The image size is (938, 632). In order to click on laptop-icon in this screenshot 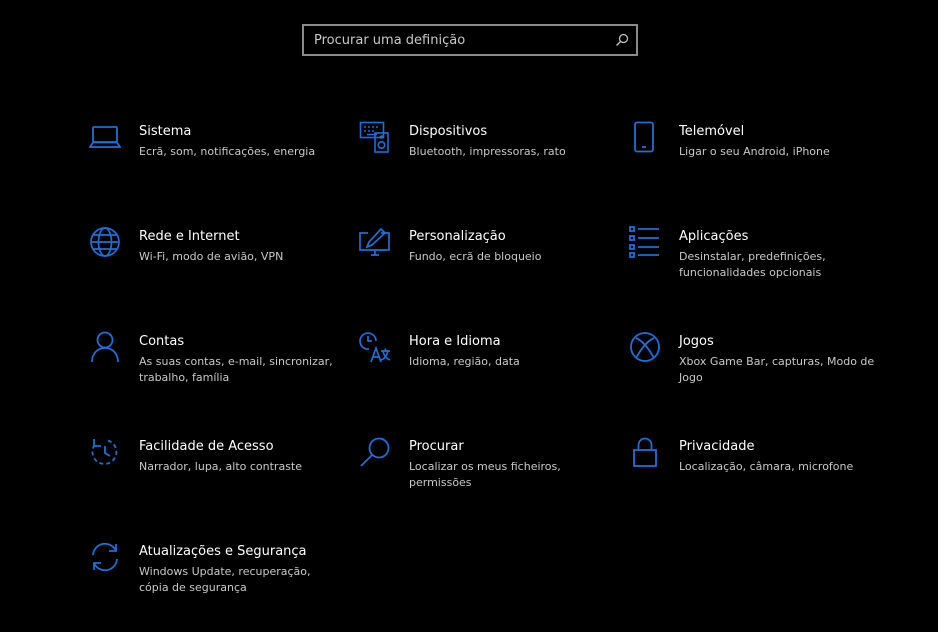, I will do `click(105, 137)`.